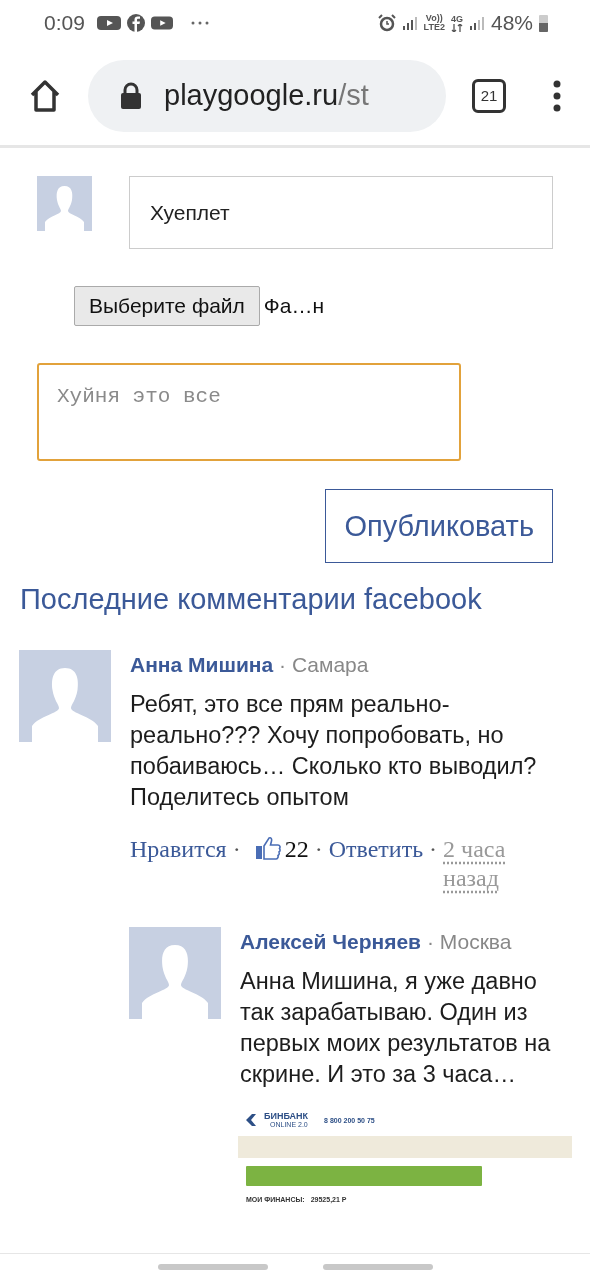  Describe the element at coordinates (64, 23) in the screenshot. I see `status-time: 0:09` at that location.